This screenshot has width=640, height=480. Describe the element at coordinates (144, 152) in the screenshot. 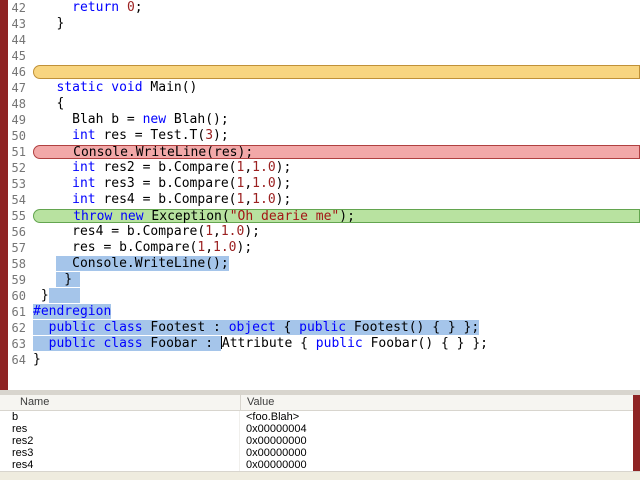

I see `code-token: Console.WriteLine(res);` at that location.